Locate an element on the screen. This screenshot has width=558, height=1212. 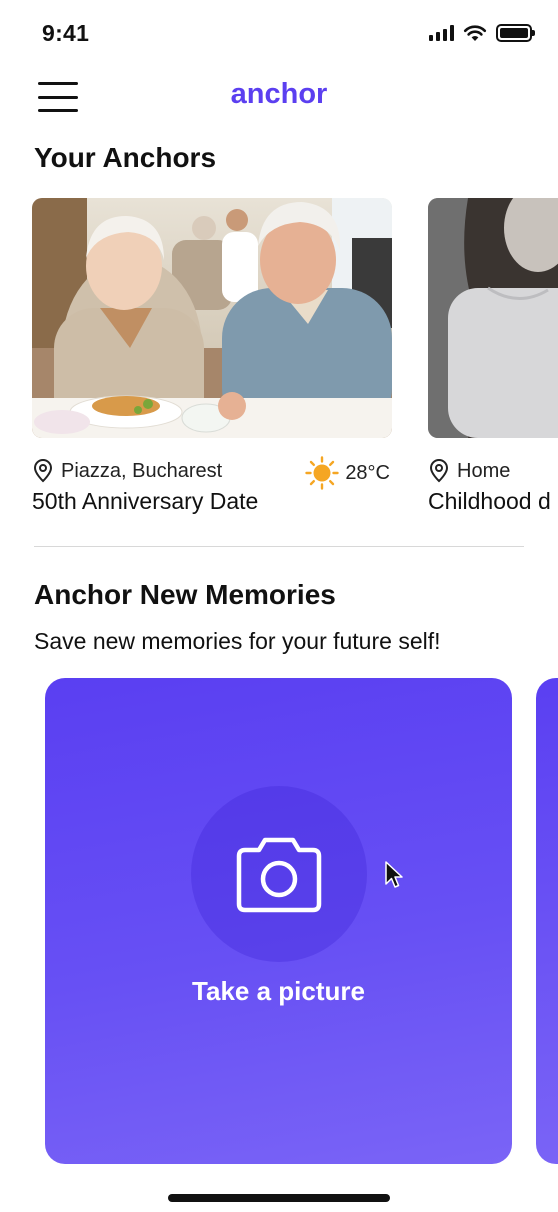
camera-icon is located at coordinates (279, 875).